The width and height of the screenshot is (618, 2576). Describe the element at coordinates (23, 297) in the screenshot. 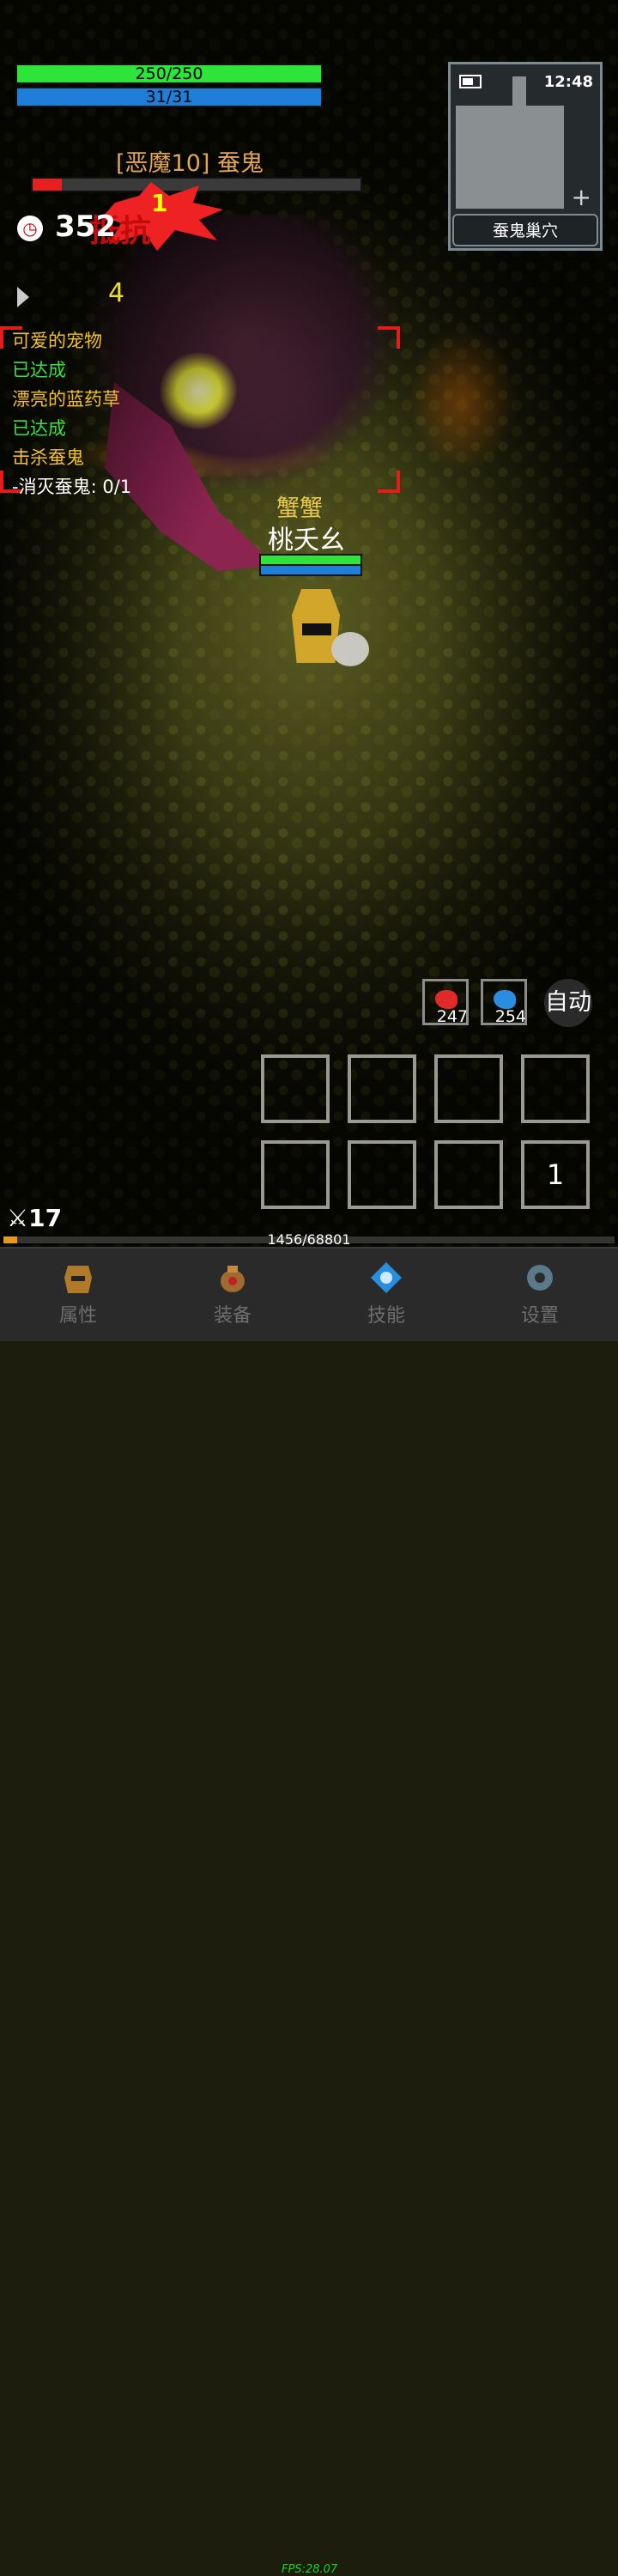

I see `quest-collapse-icon` at that location.